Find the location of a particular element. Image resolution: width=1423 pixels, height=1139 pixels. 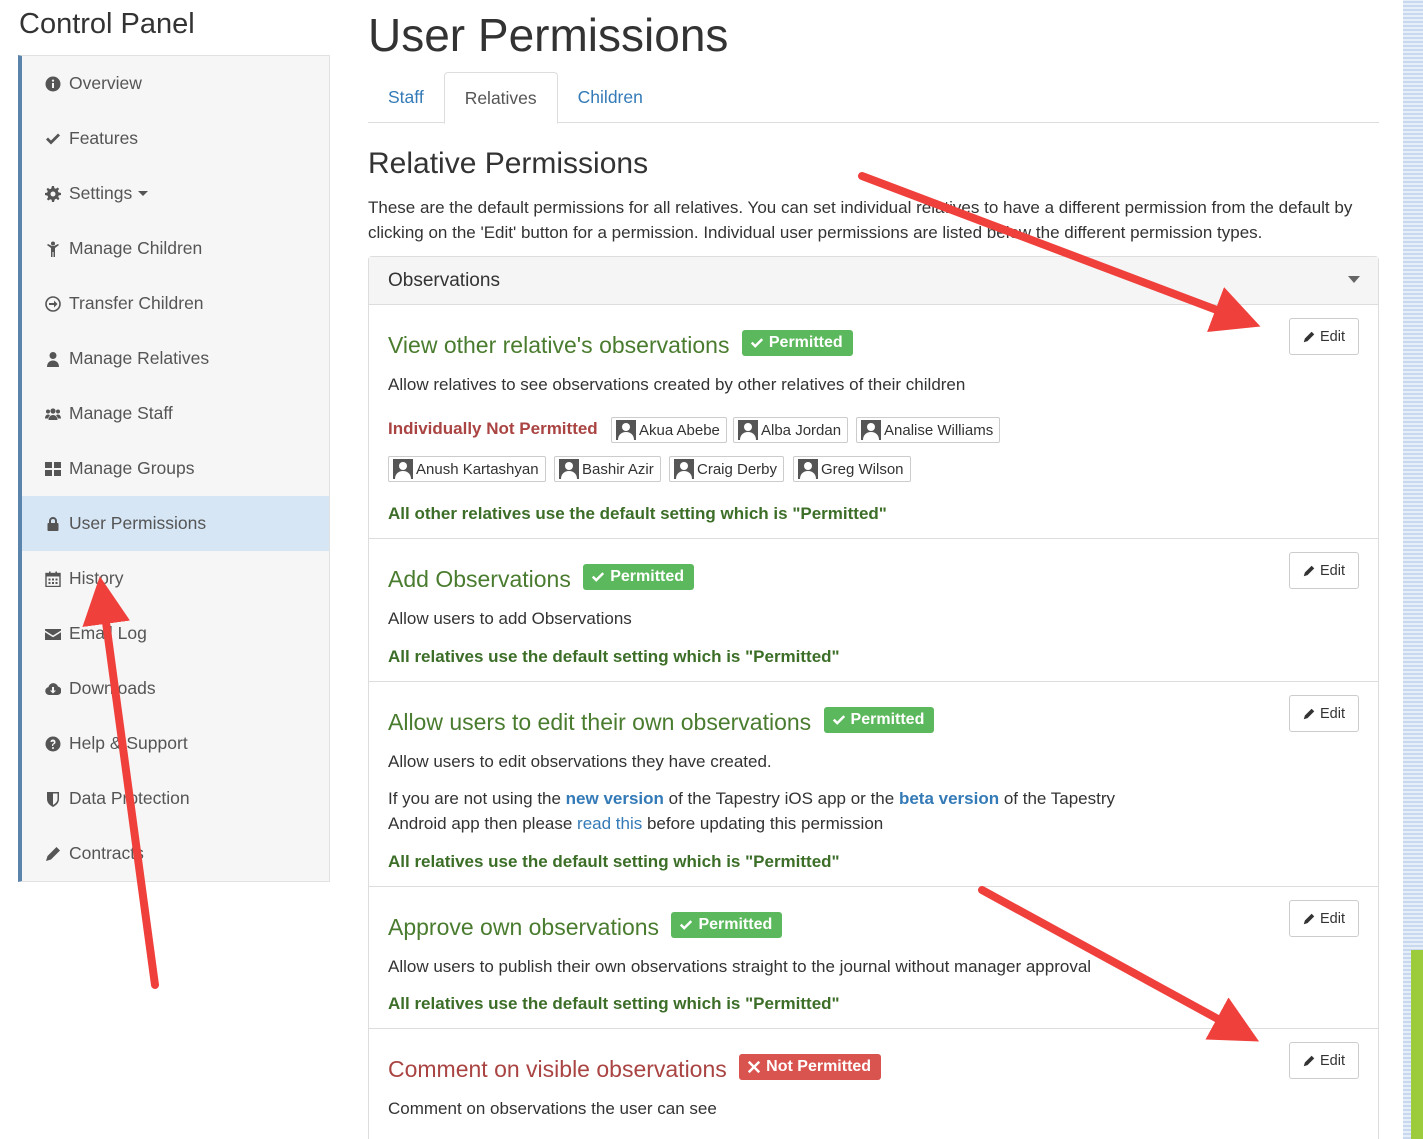

status-badge: Not Permitted is located at coordinates (810, 1067).